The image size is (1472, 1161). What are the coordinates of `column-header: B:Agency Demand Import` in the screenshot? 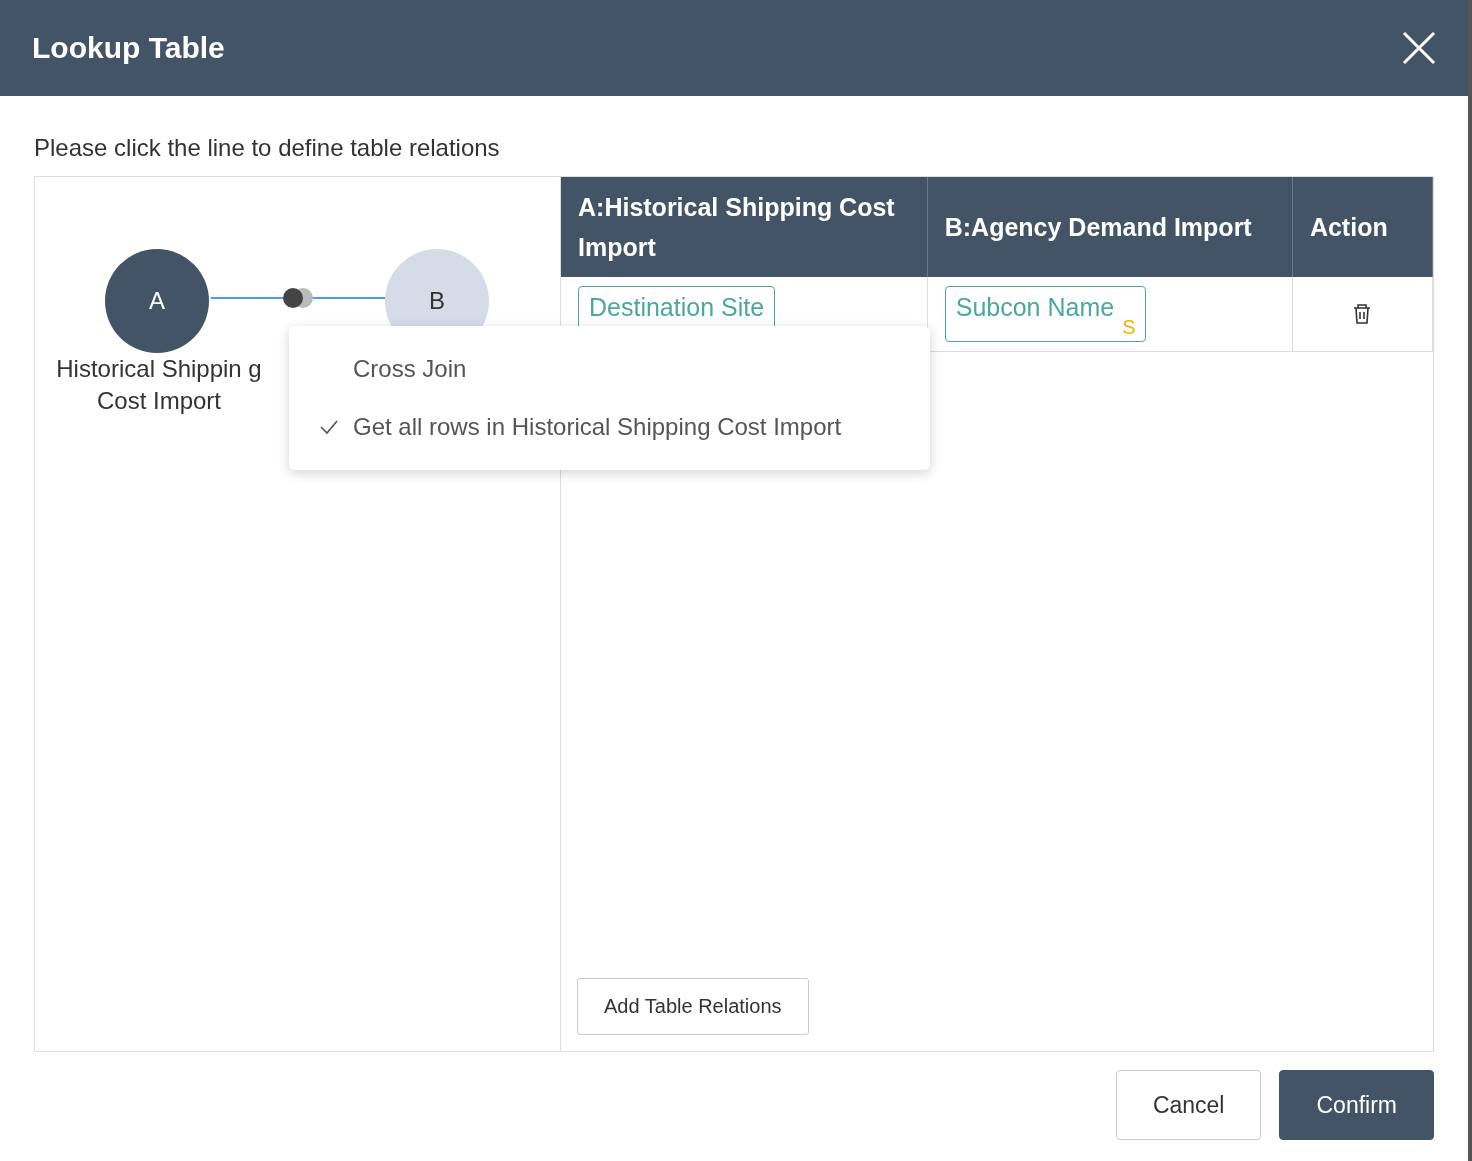 It's located at (1110, 227).